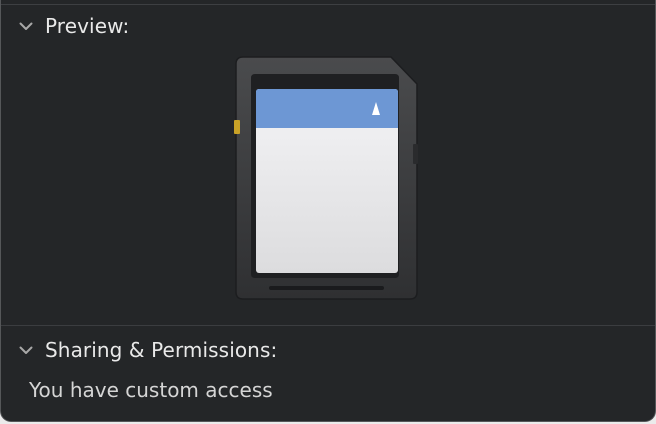  I want to click on sharing-section-toggle: Sharing & Permissions:, so click(147, 350).